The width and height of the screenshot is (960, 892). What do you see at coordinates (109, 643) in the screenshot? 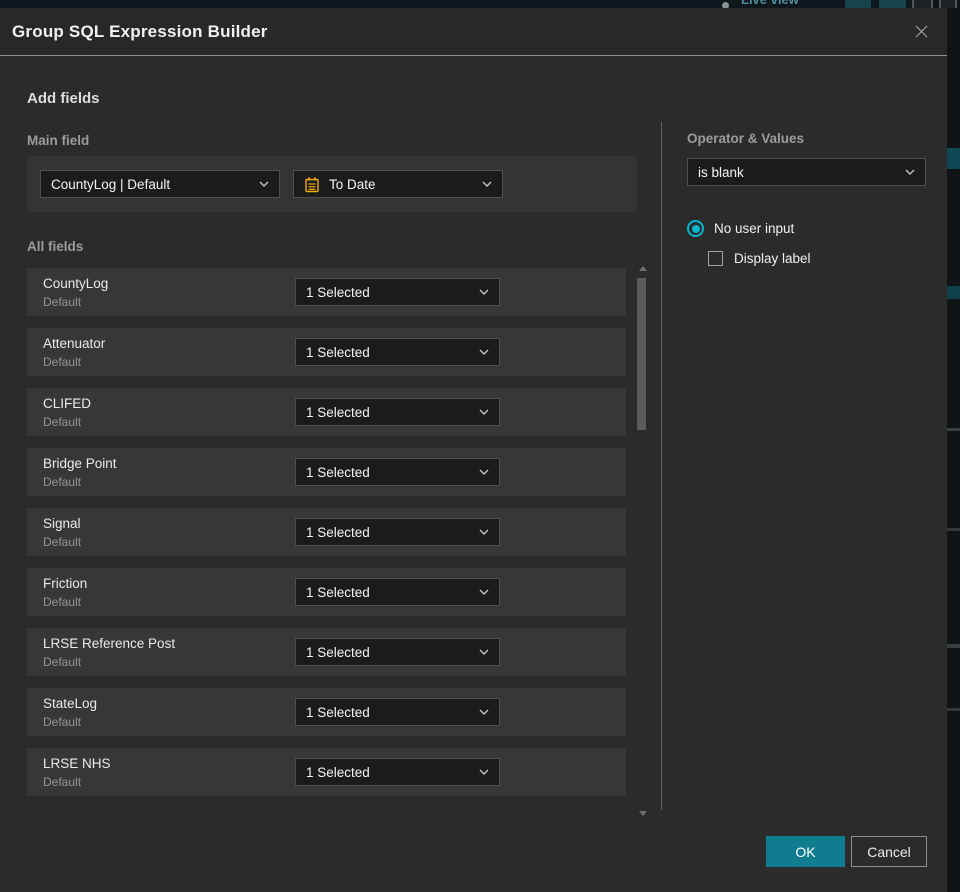
I see `field-name: LRSE Reference Post` at bounding box center [109, 643].